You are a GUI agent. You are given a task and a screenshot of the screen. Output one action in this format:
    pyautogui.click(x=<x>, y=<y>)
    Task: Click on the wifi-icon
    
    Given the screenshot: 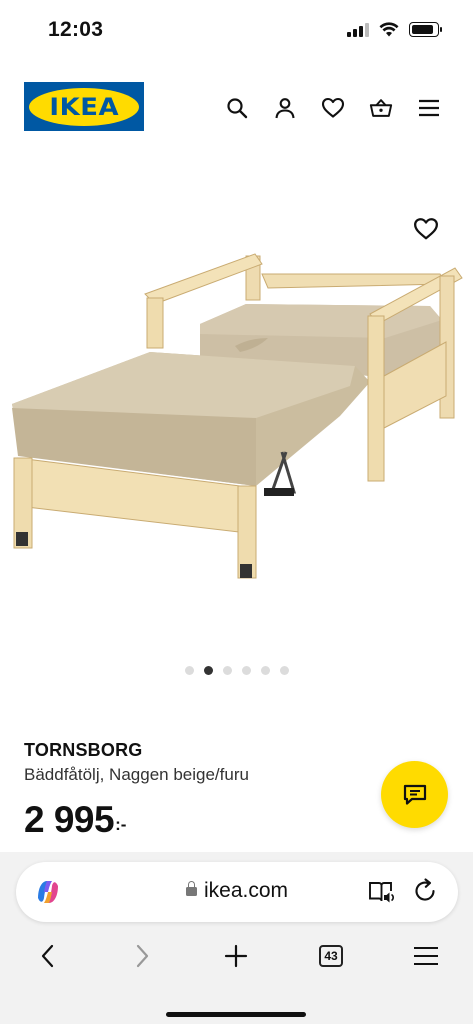 What is the action you would take?
    pyautogui.click(x=389, y=29)
    